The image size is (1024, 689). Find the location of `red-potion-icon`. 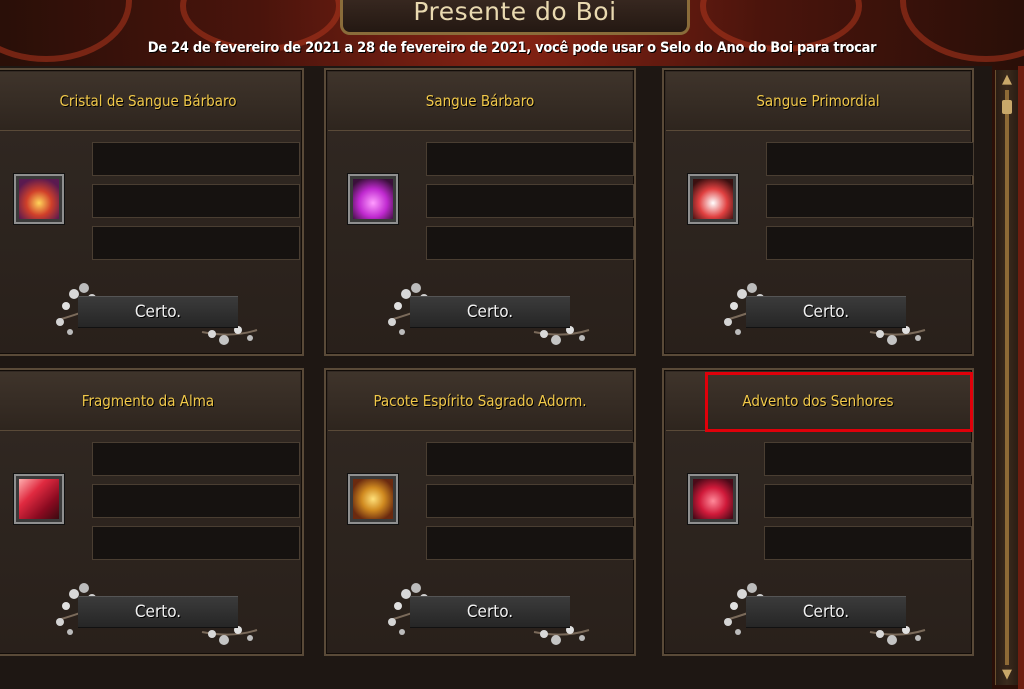

red-potion-icon is located at coordinates (713, 199).